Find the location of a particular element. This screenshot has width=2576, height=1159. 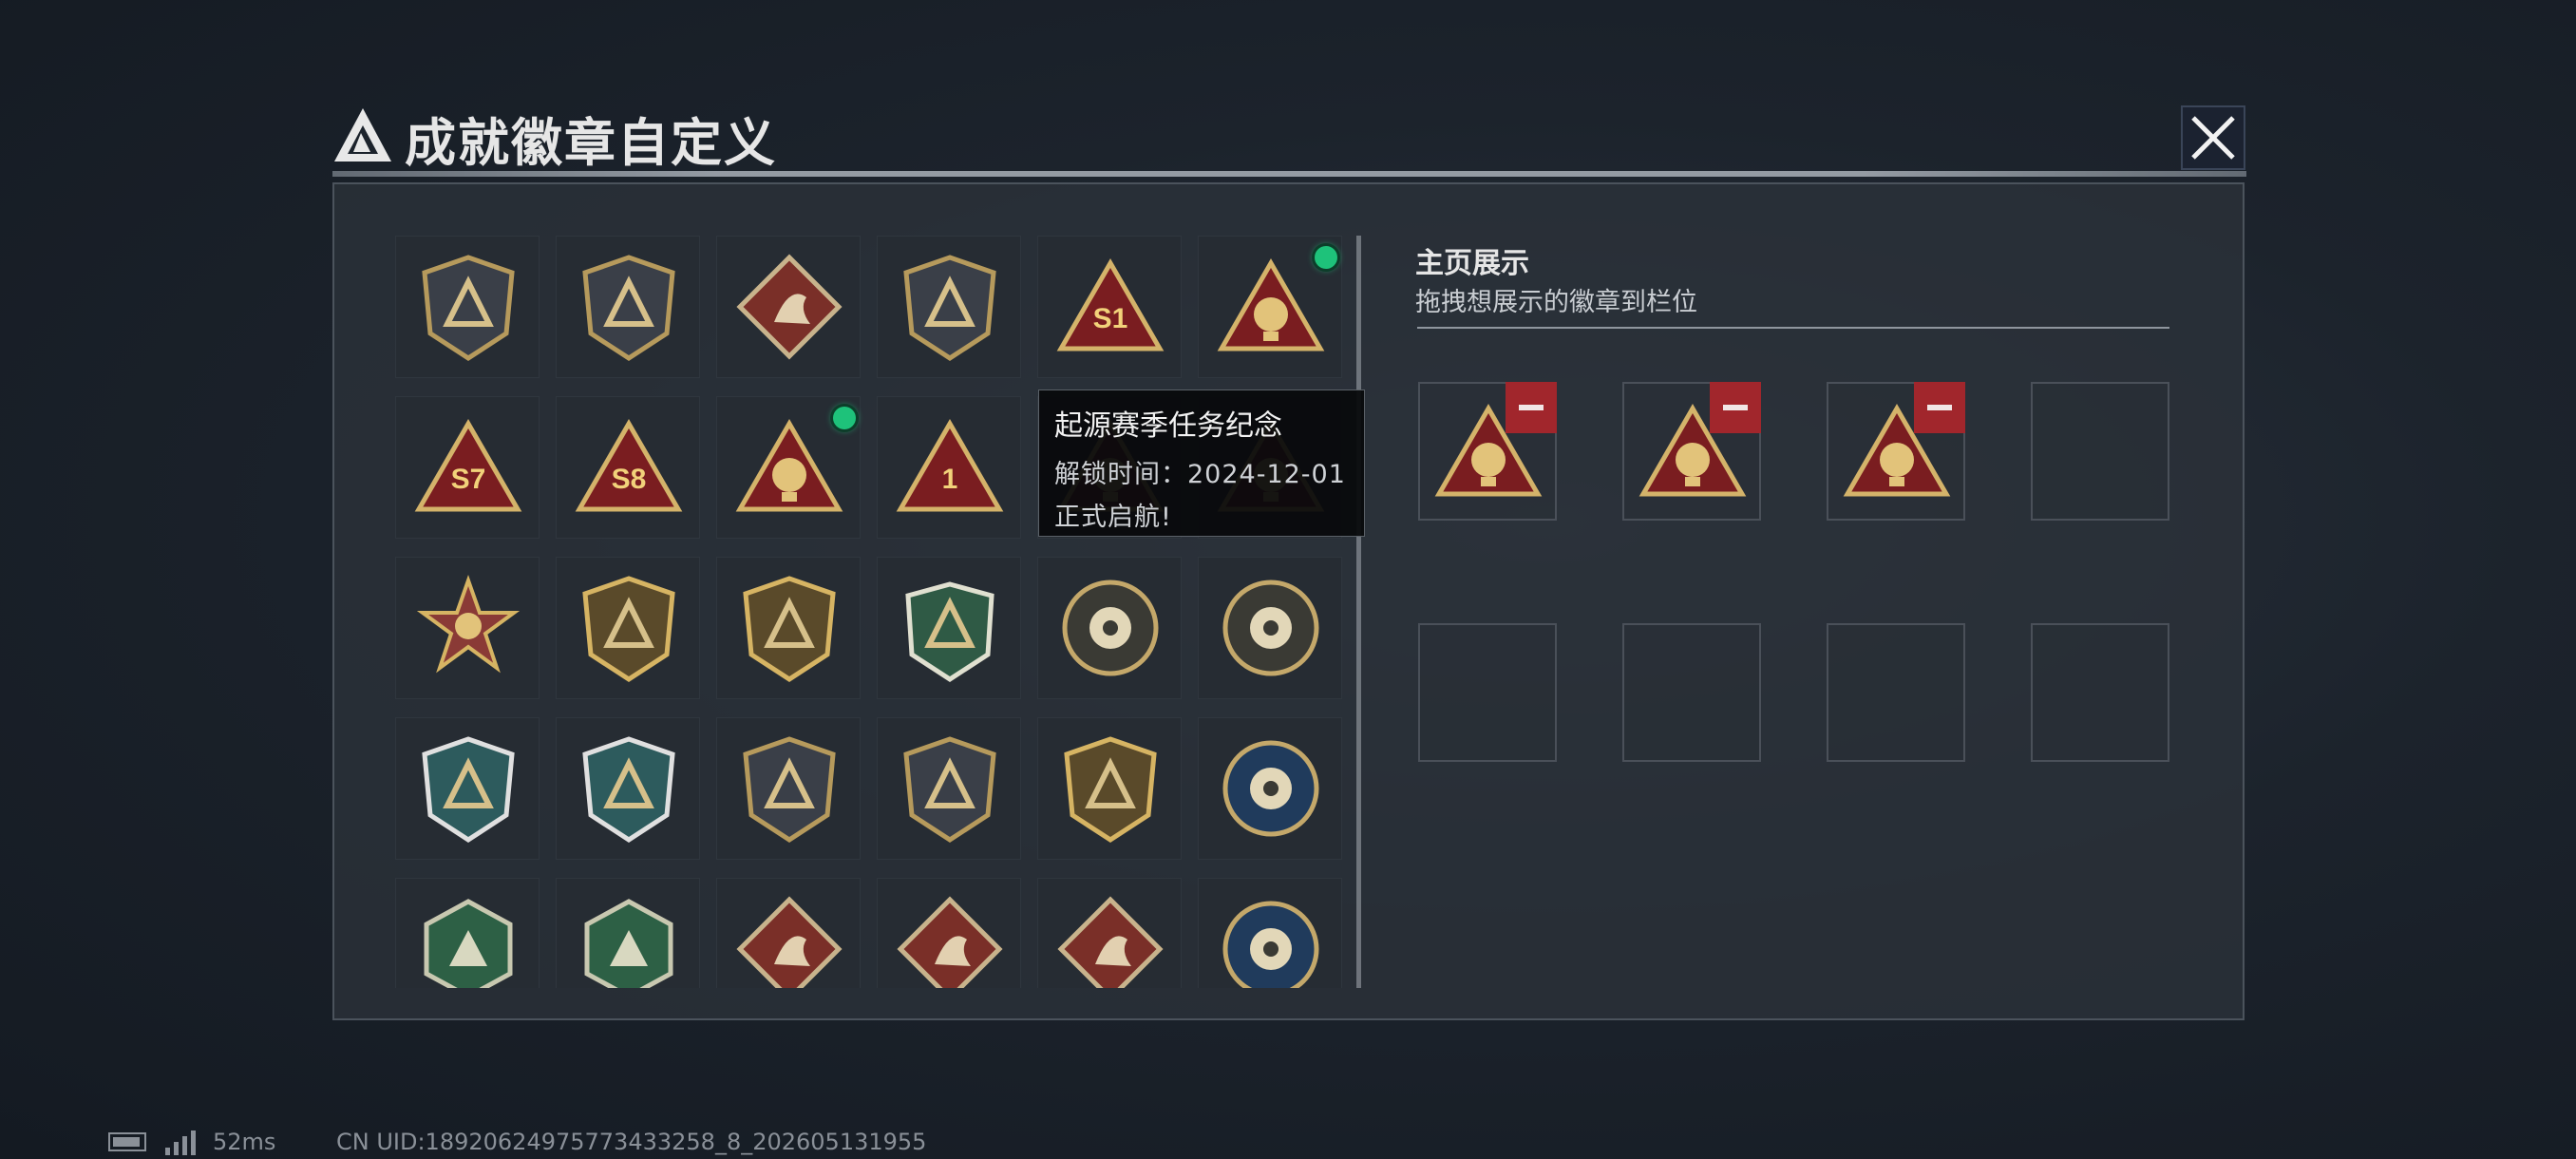

badge-diamond-shield-icon is located at coordinates (789, 307).